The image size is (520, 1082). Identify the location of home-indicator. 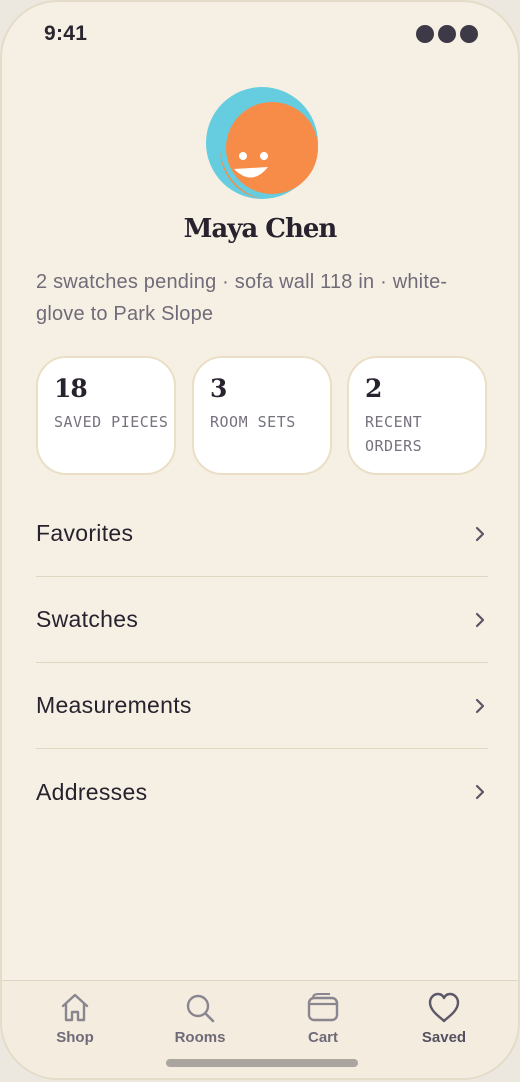
(262, 1063).